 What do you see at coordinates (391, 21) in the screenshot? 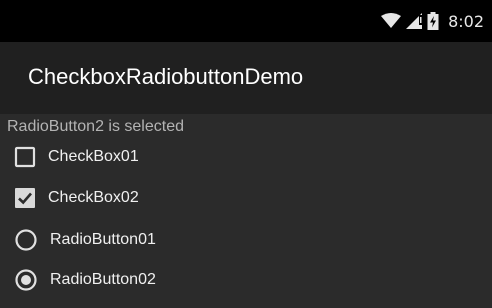
I see `wifi-icon` at bounding box center [391, 21].